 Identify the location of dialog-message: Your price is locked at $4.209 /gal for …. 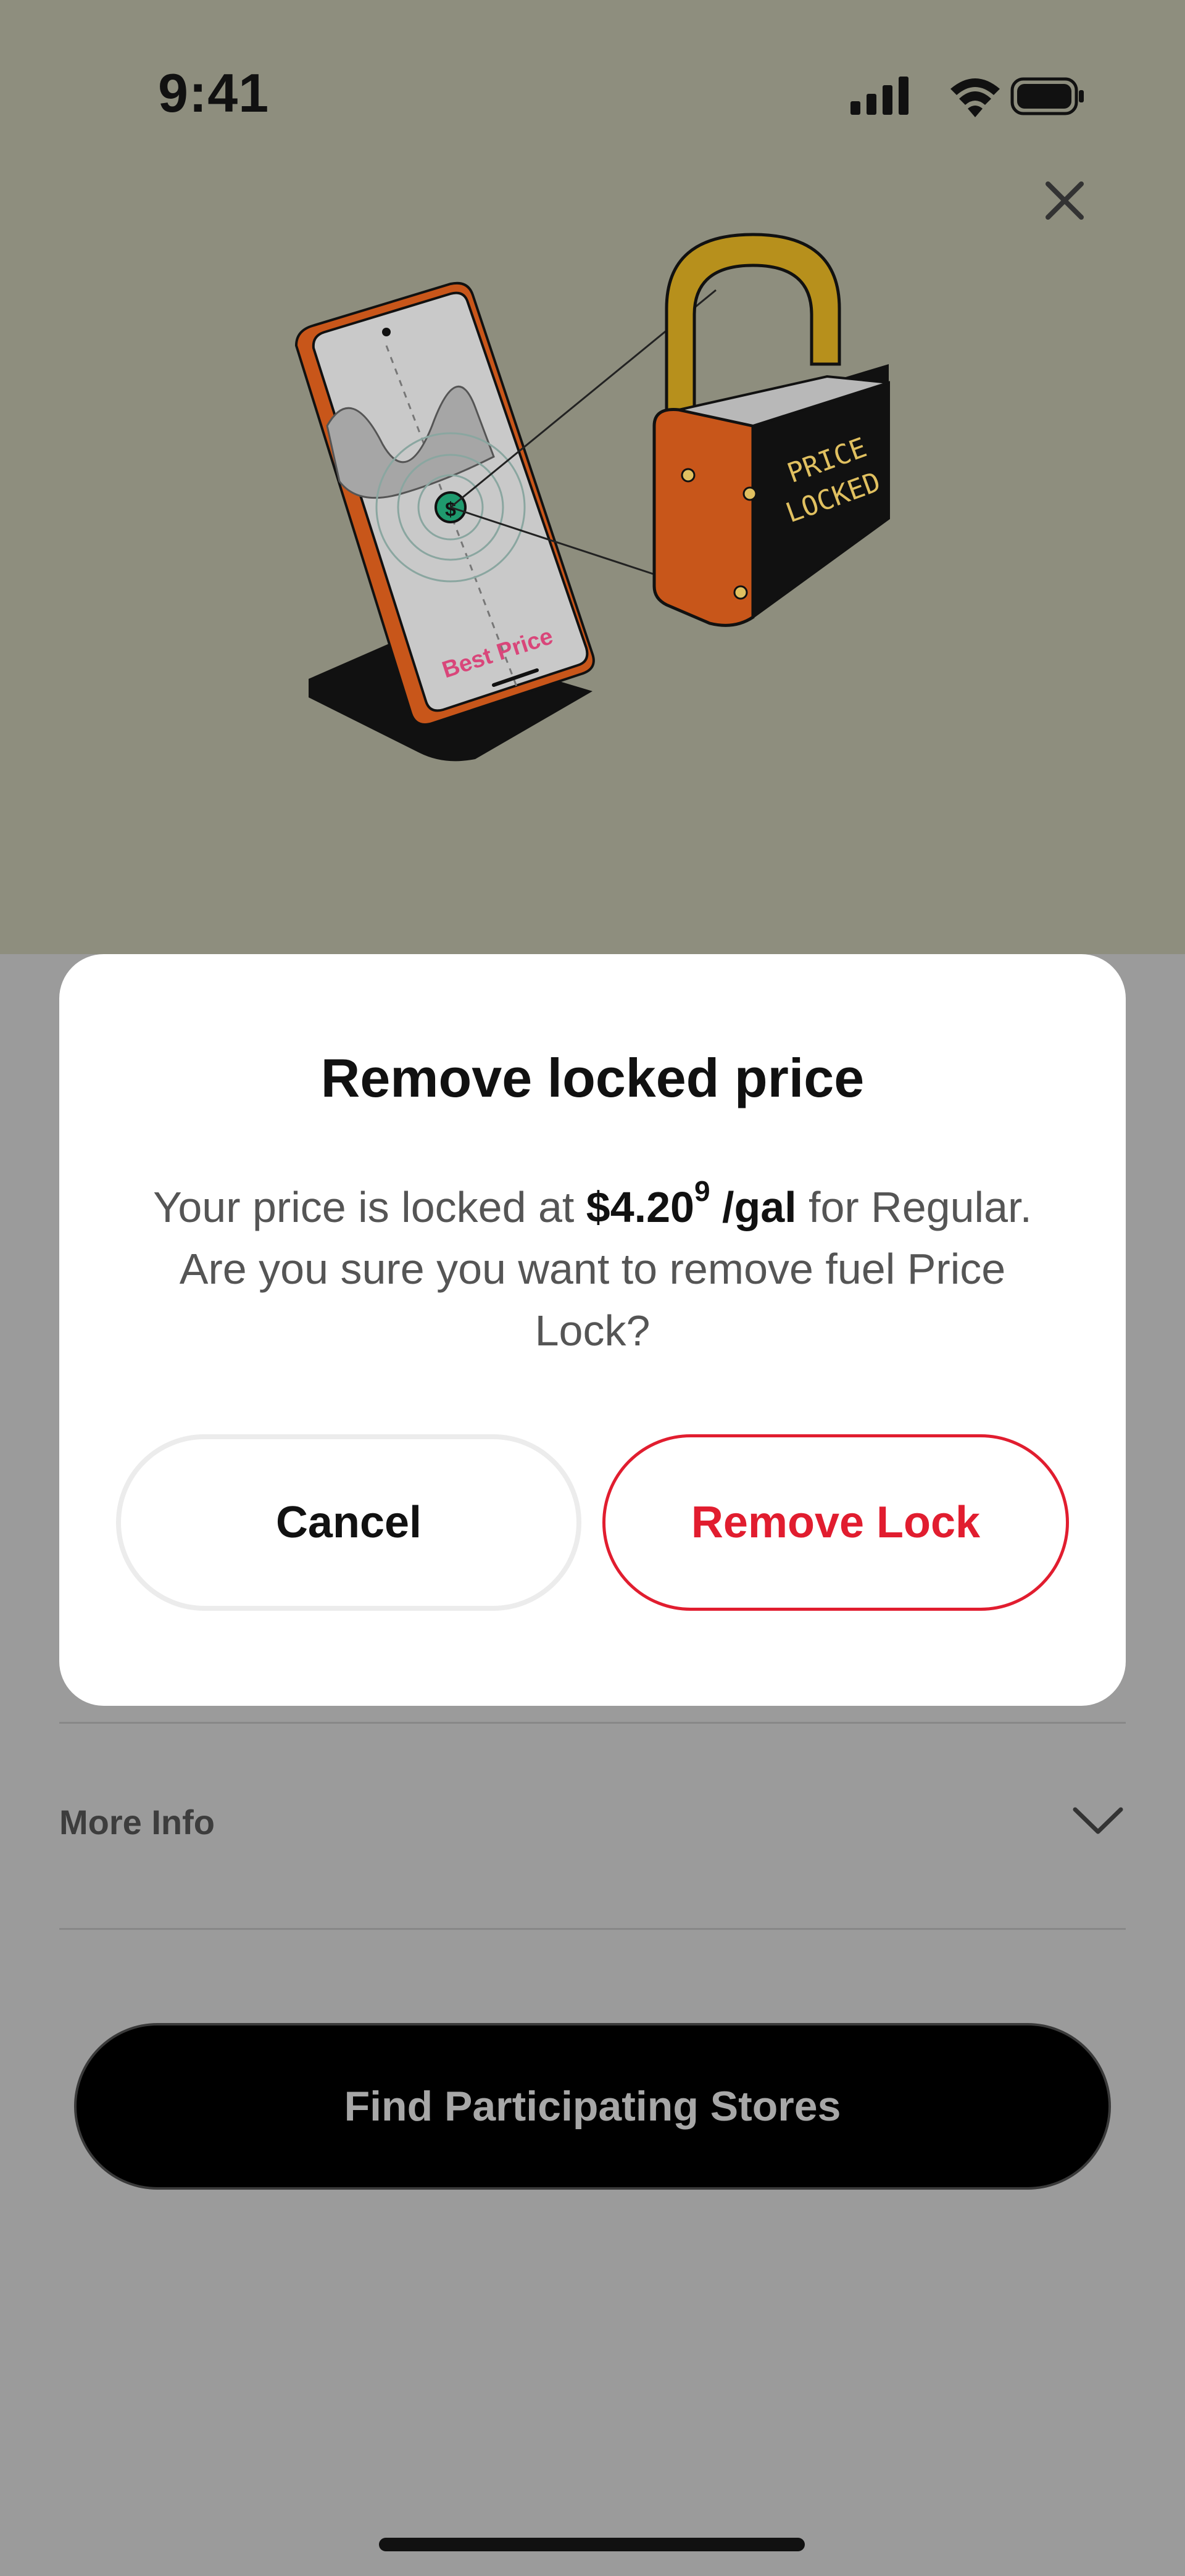
(592, 1265).